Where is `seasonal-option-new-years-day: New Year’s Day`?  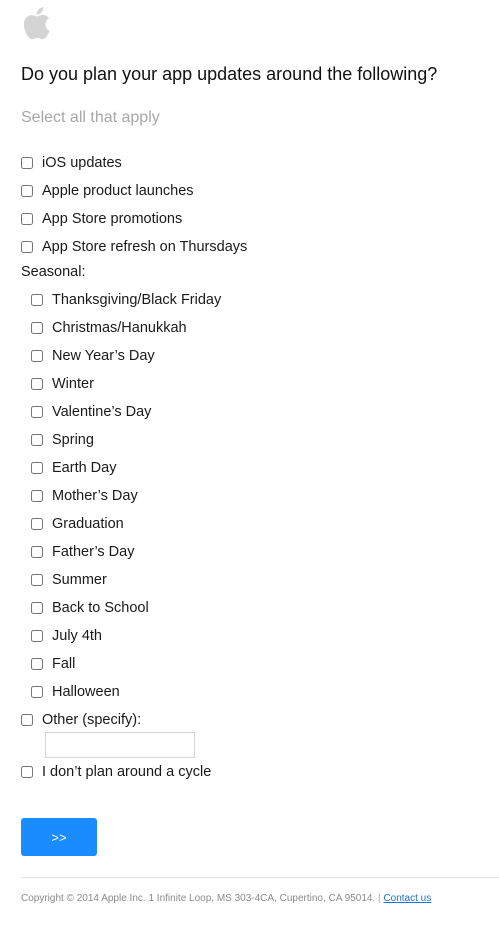 seasonal-option-new-years-day: New Year’s Day is located at coordinates (93, 356).